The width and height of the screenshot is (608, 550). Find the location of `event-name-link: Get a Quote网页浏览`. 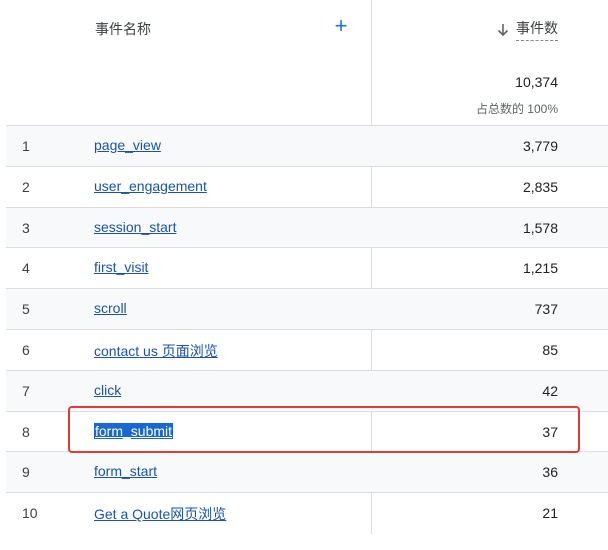

event-name-link: Get a Quote网页浏览 is located at coordinates (160, 514).